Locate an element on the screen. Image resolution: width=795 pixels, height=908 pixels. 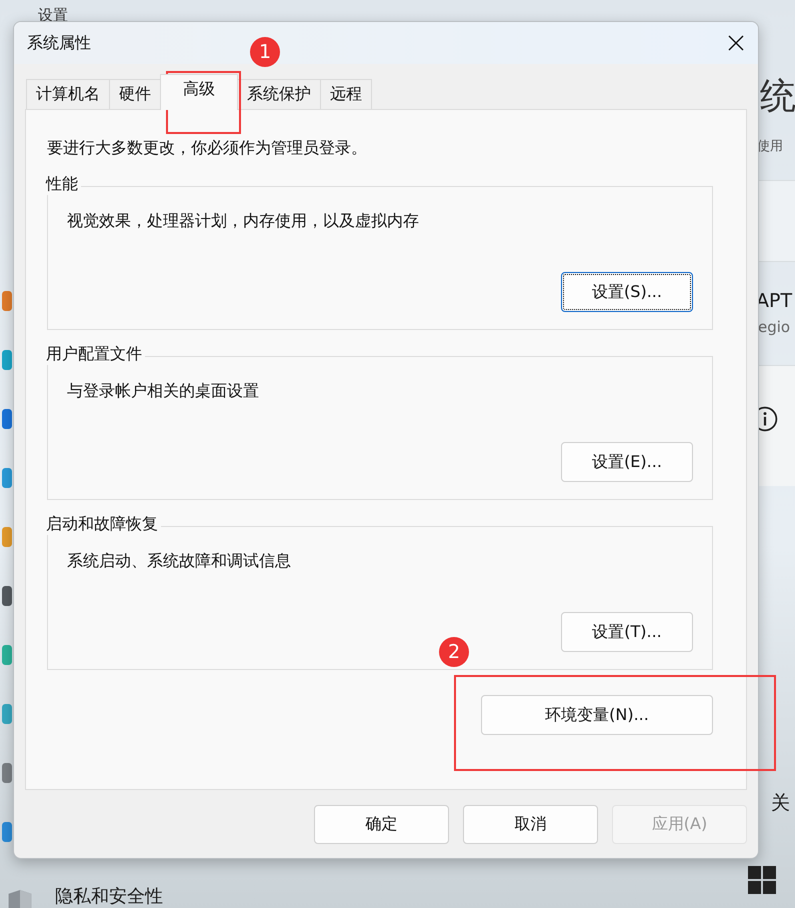
nav-item: 隐私和安全性 is located at coordinates (109, 897).